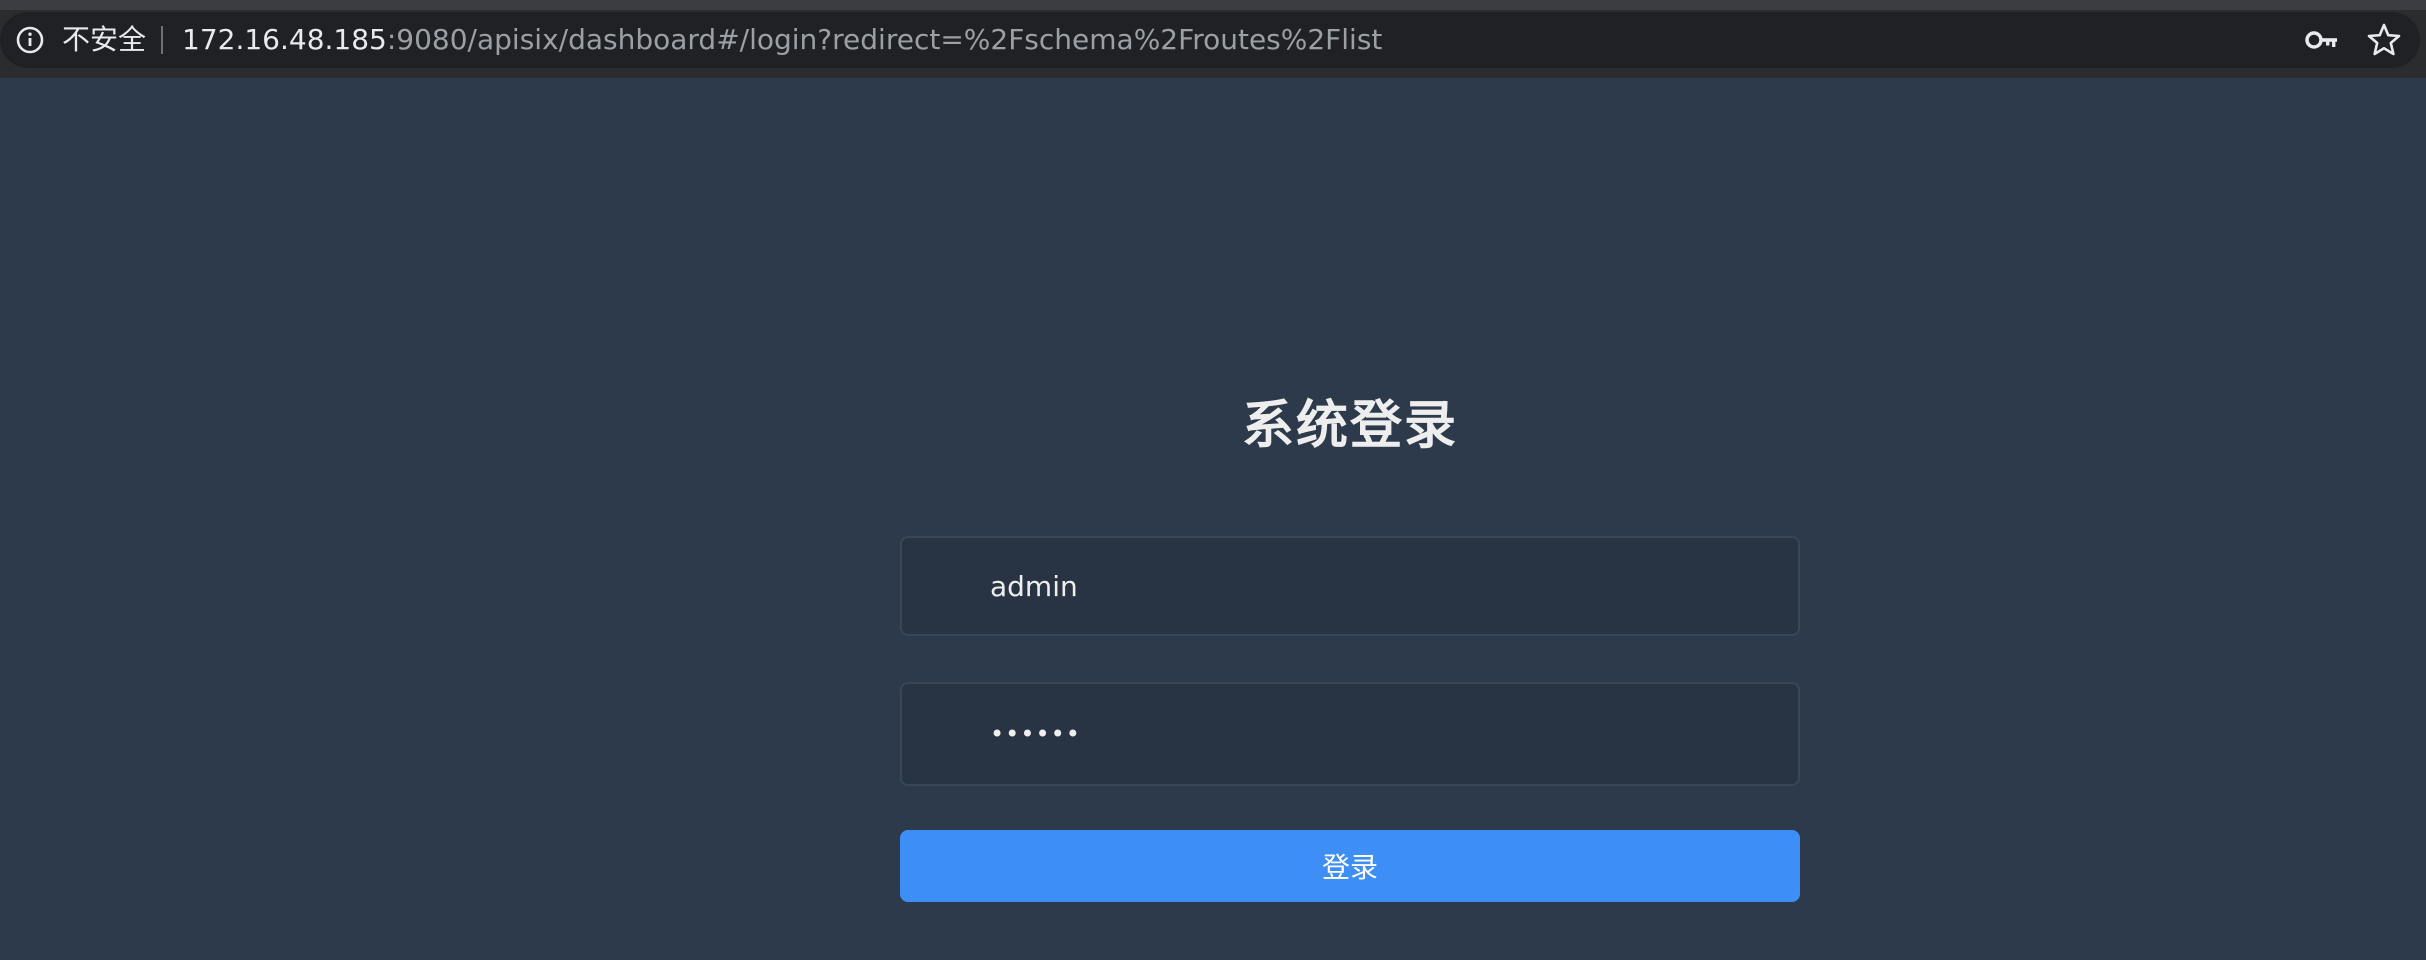 The width and height of the screenshot is (2426, 960). What do you see at coordinates (162, 40) in the screenshot?
I see `address-separator` at bounding box center [162, 40].